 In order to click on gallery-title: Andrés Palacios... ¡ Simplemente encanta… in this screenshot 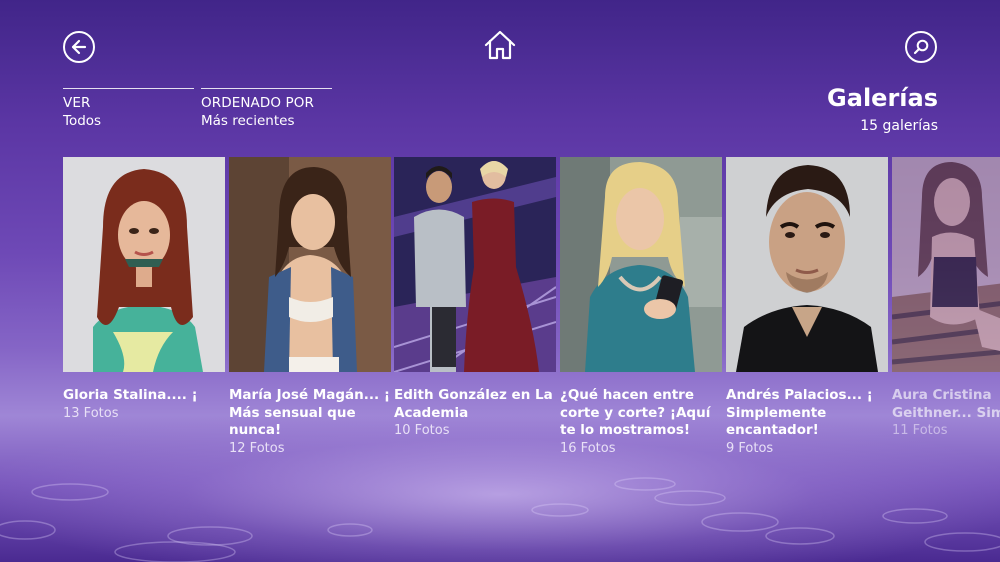, I will do `click(799, 412)`.